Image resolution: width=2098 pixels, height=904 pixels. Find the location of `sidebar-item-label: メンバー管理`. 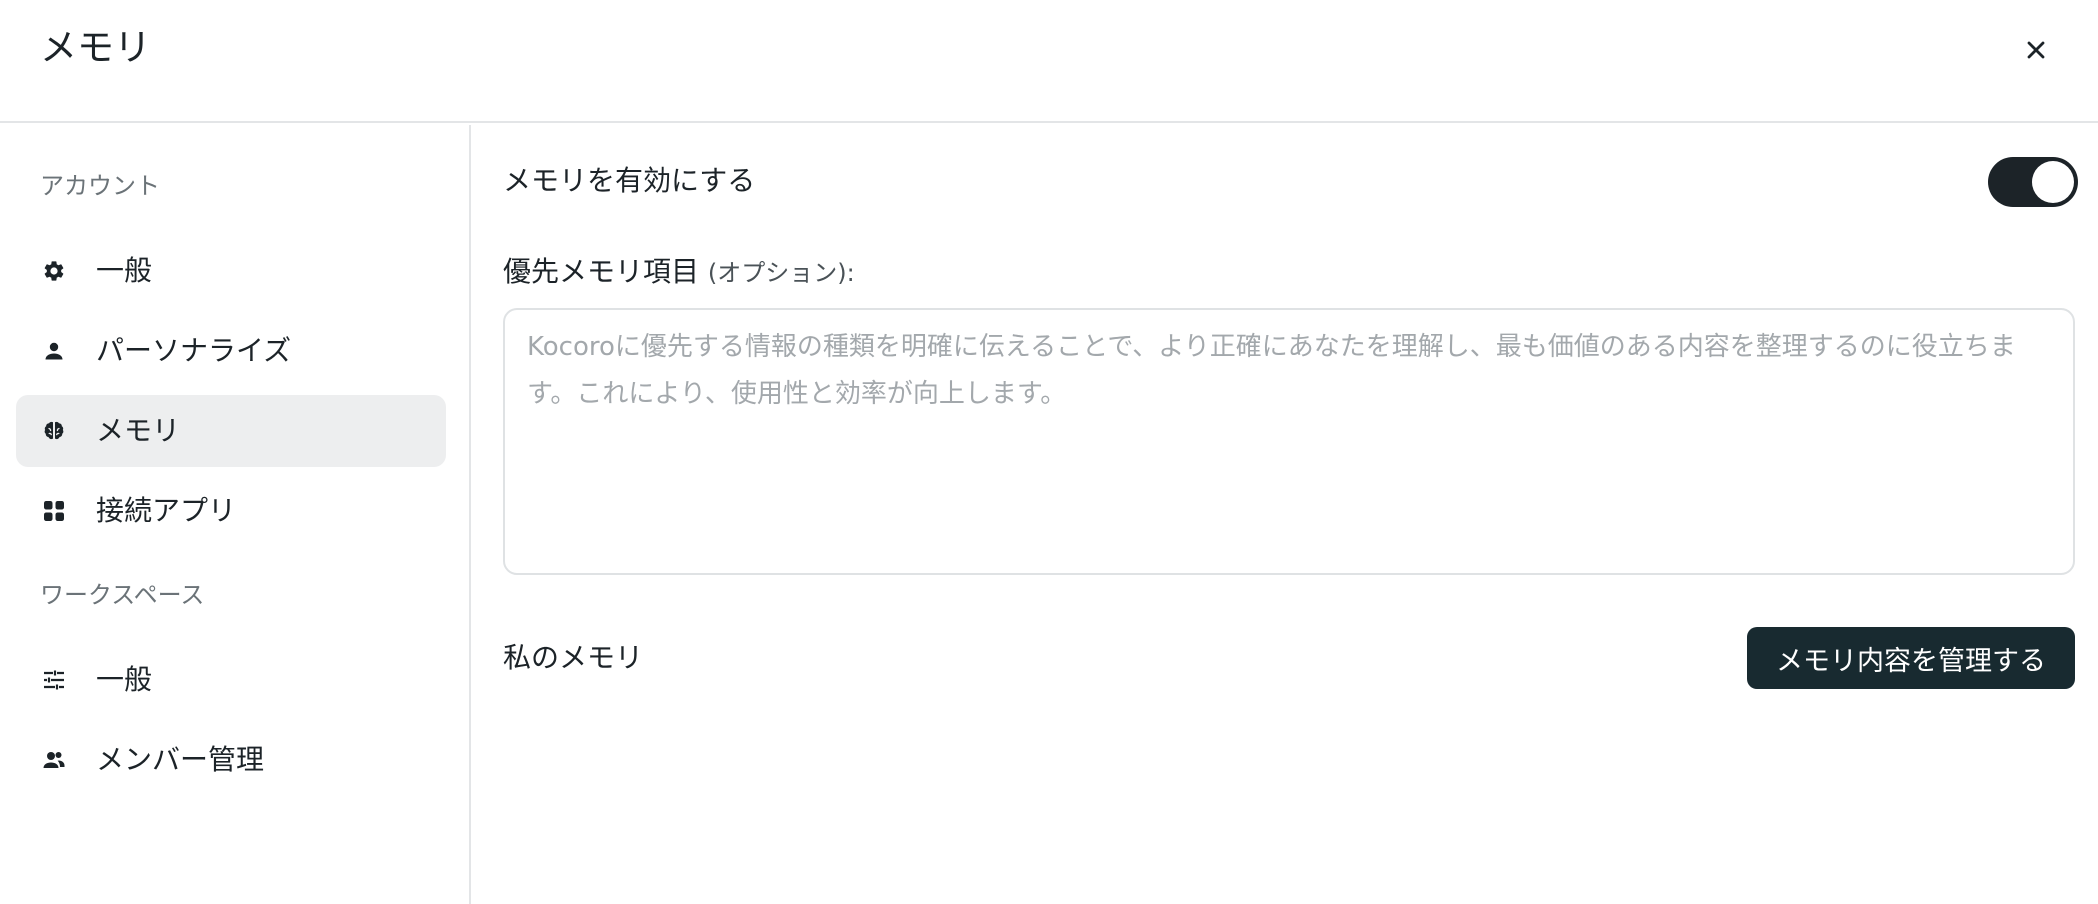

sidebar-item-label: メンバー管理 is located at coordinates (180, 759).